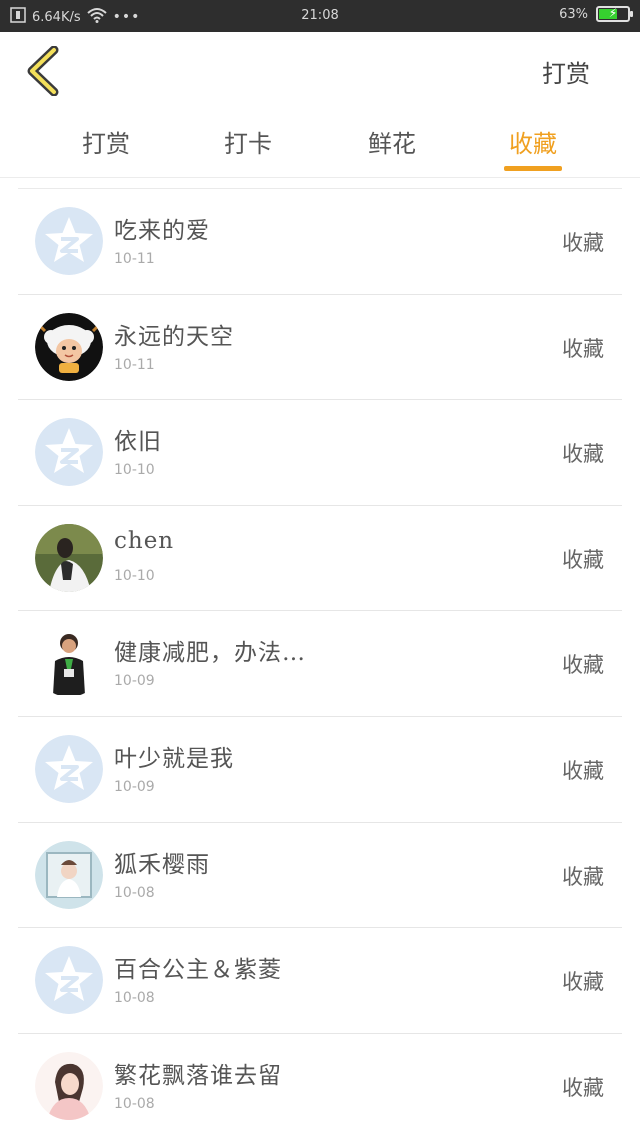  I want to click on reward-button: 打赏, so click(566, 71).